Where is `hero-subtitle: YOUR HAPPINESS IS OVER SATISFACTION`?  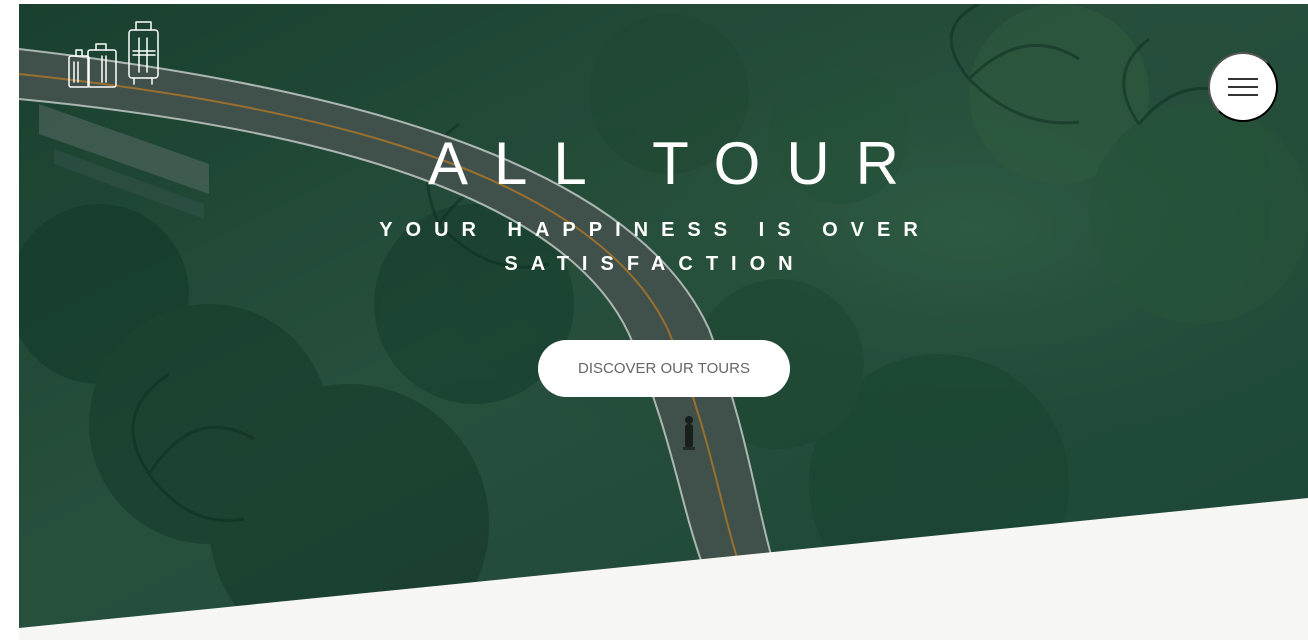 hero-subtitle: YOUR HAPPINESS IS OVER SATISFACTION is located at coordinates (655, 247).